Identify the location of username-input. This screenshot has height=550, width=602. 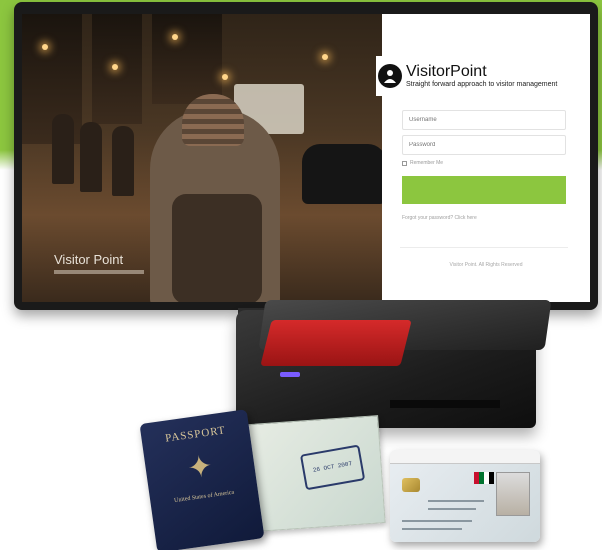
(484, 120).